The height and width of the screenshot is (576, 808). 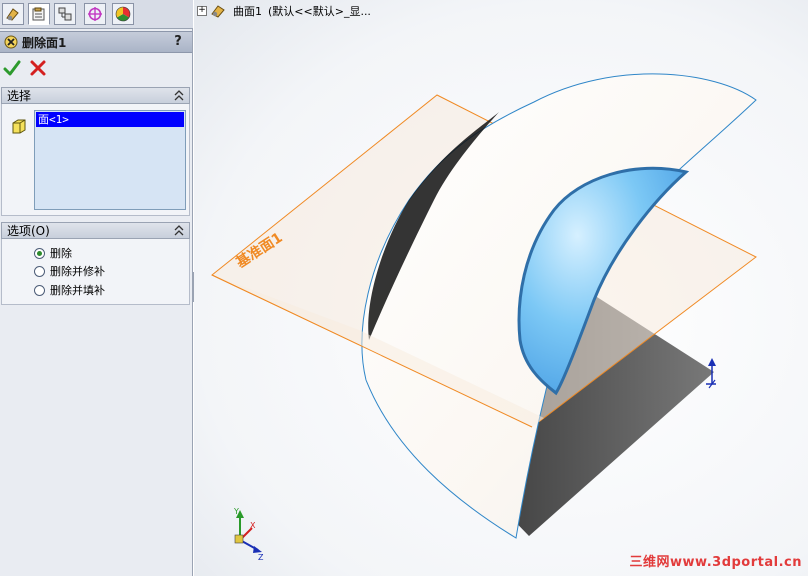 I want to click on manager-tab-bar, so click(x=96, y=14).